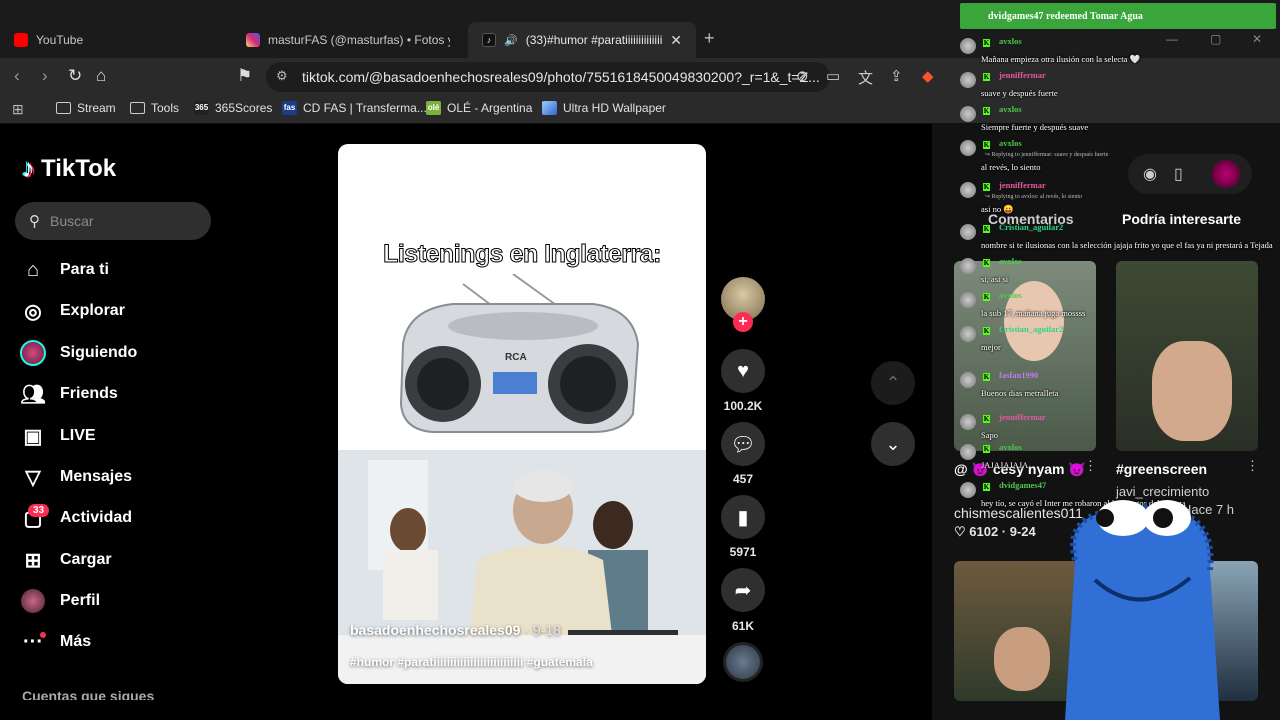  I want to click on chat-username: fasfan1990, so click(1018, 375).